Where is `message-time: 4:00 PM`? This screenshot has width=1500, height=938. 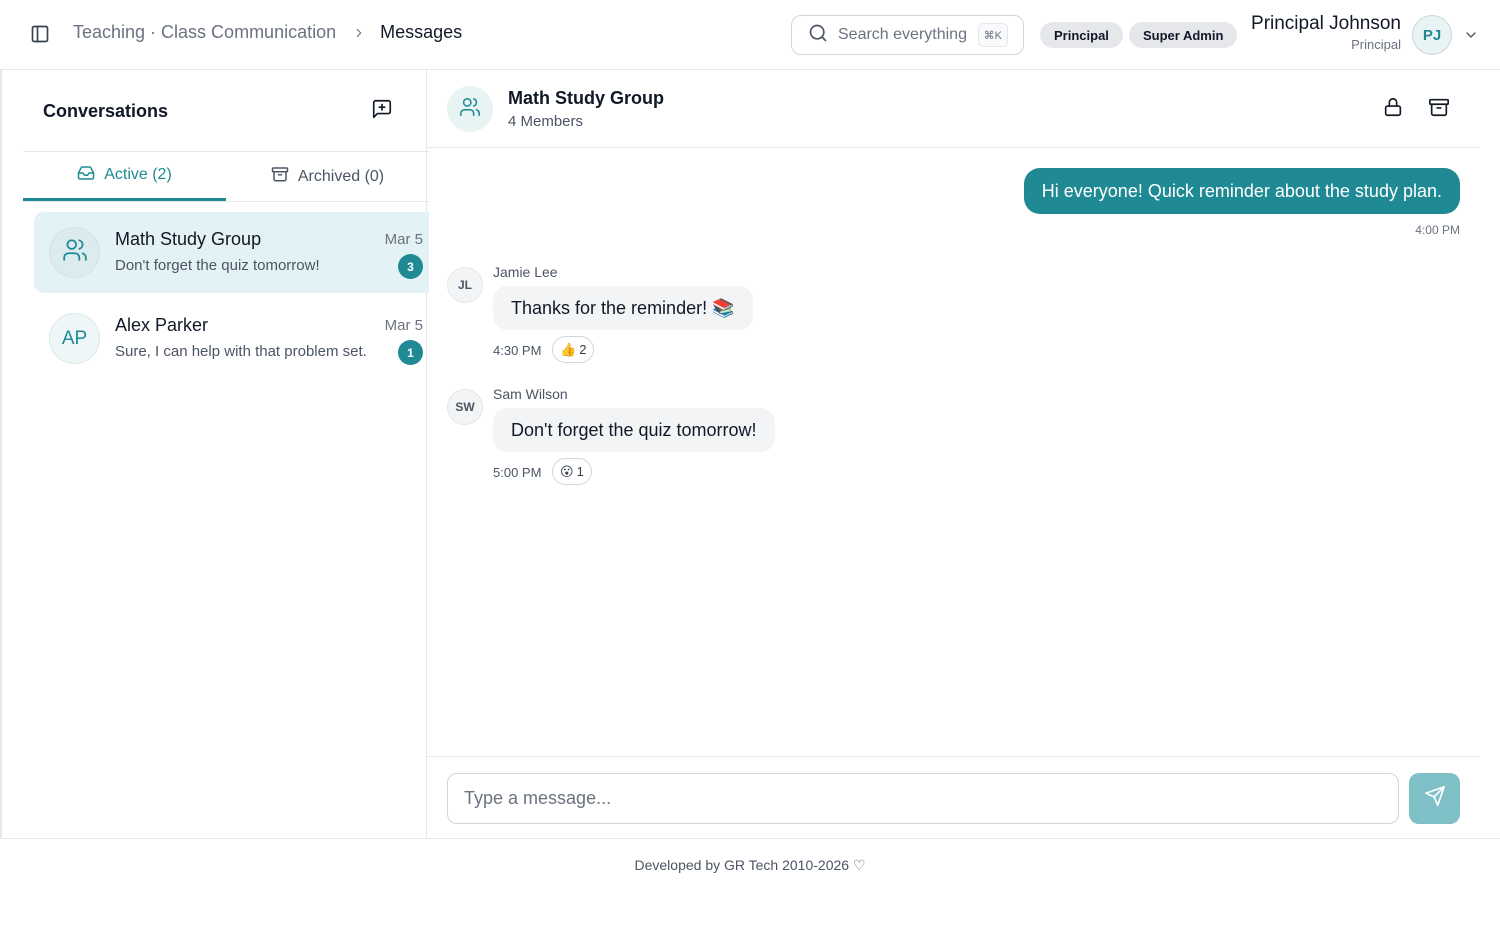
message-time: 4:00 PM is located at coordinates (1437, 230).